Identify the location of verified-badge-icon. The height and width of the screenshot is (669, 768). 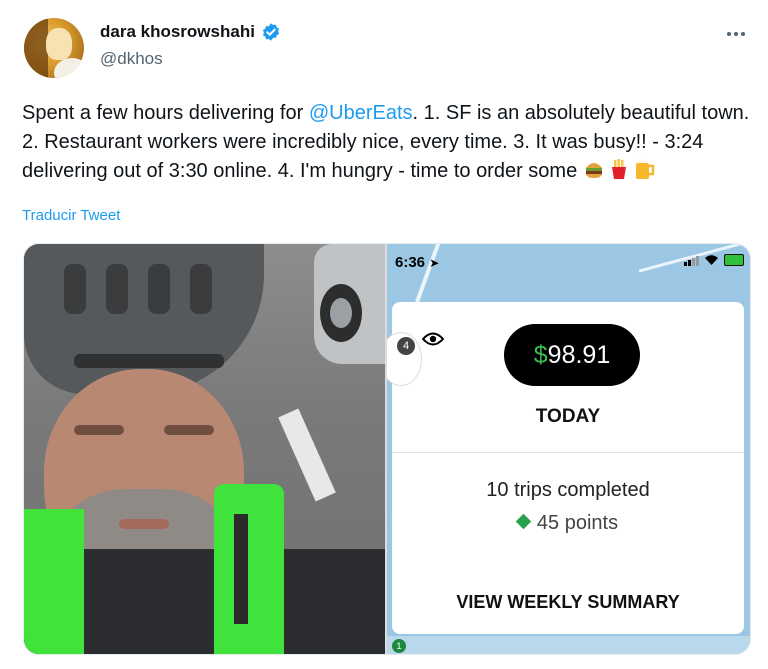
(271, 32).